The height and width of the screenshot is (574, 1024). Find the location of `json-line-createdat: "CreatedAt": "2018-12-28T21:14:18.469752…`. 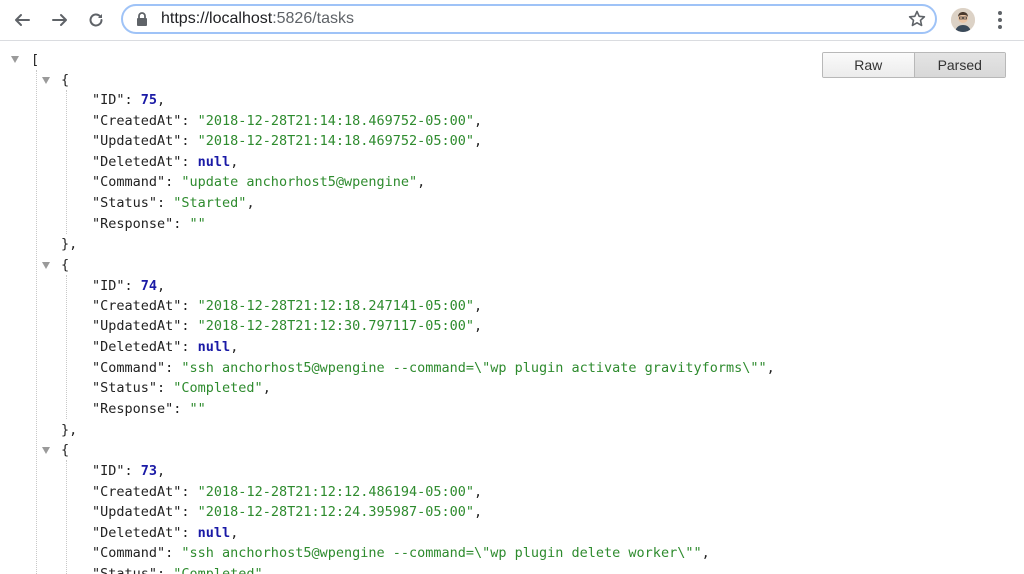

json-line-createdat: "CreatedAt": "2018-12-28T21:14:18.469752… is located at coordinates (287, 121).